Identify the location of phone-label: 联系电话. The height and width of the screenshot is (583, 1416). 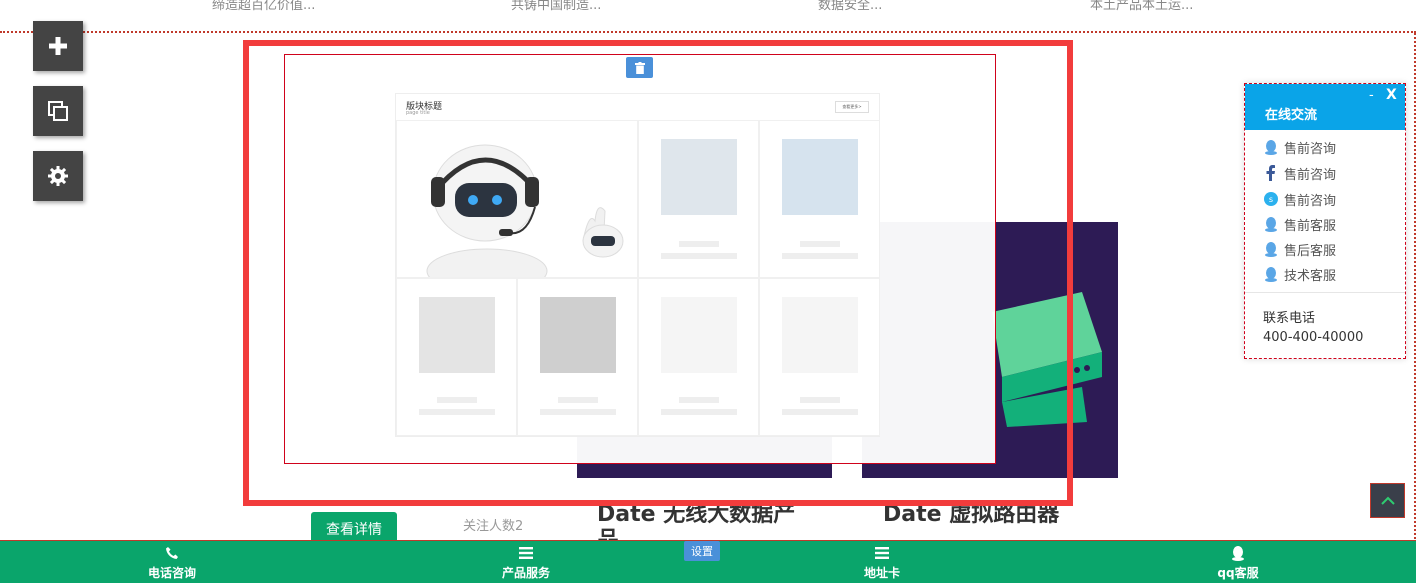
(1289, 318).